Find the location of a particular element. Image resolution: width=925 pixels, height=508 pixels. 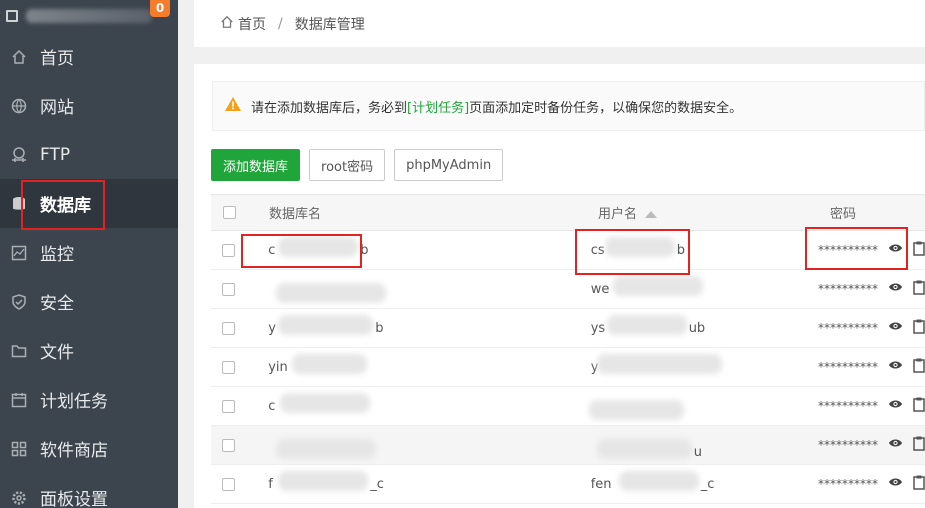

sidebar-item-label: 计划任务 is located at coordinates (74, 402).